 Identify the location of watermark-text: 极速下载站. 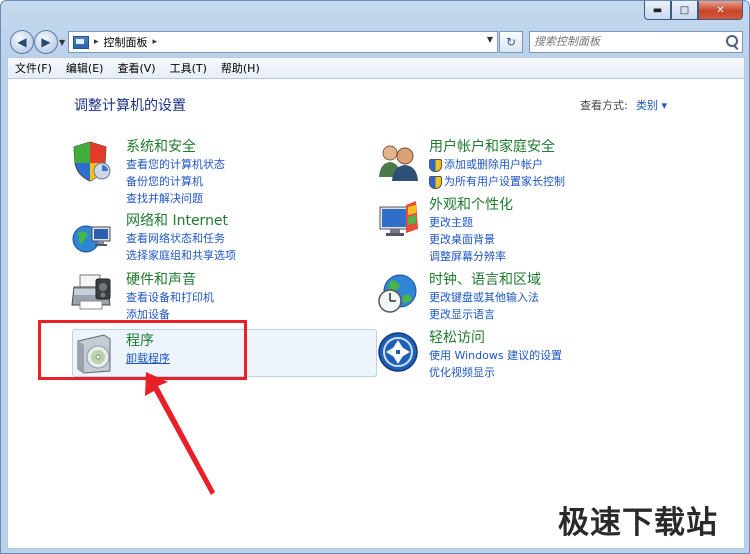
(638, 523).